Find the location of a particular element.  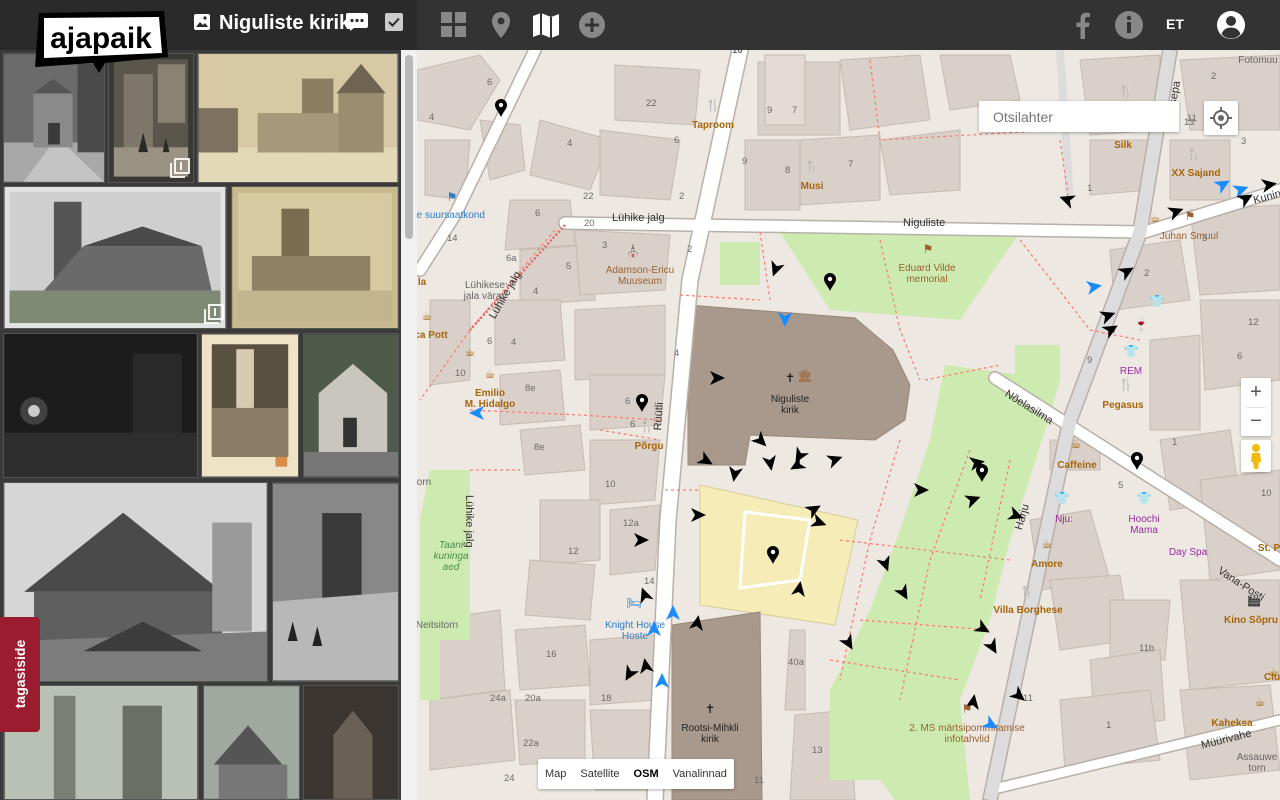

feedback-button: tagasiside is located at coordinates (20, 674).